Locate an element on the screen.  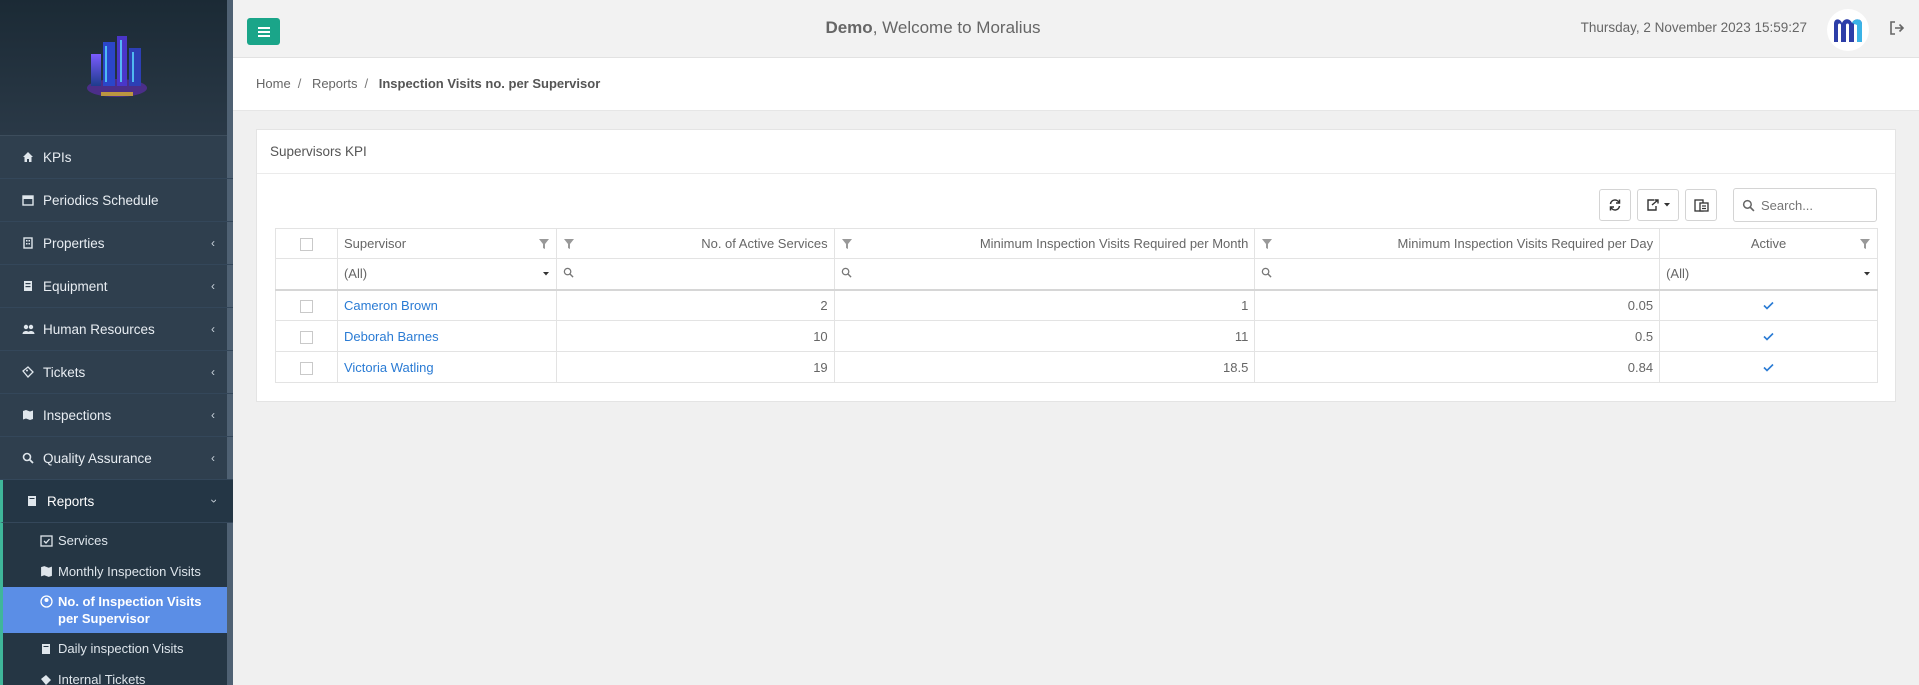
chevron-down-icon: ‹ is located at coordinates (213, 501).